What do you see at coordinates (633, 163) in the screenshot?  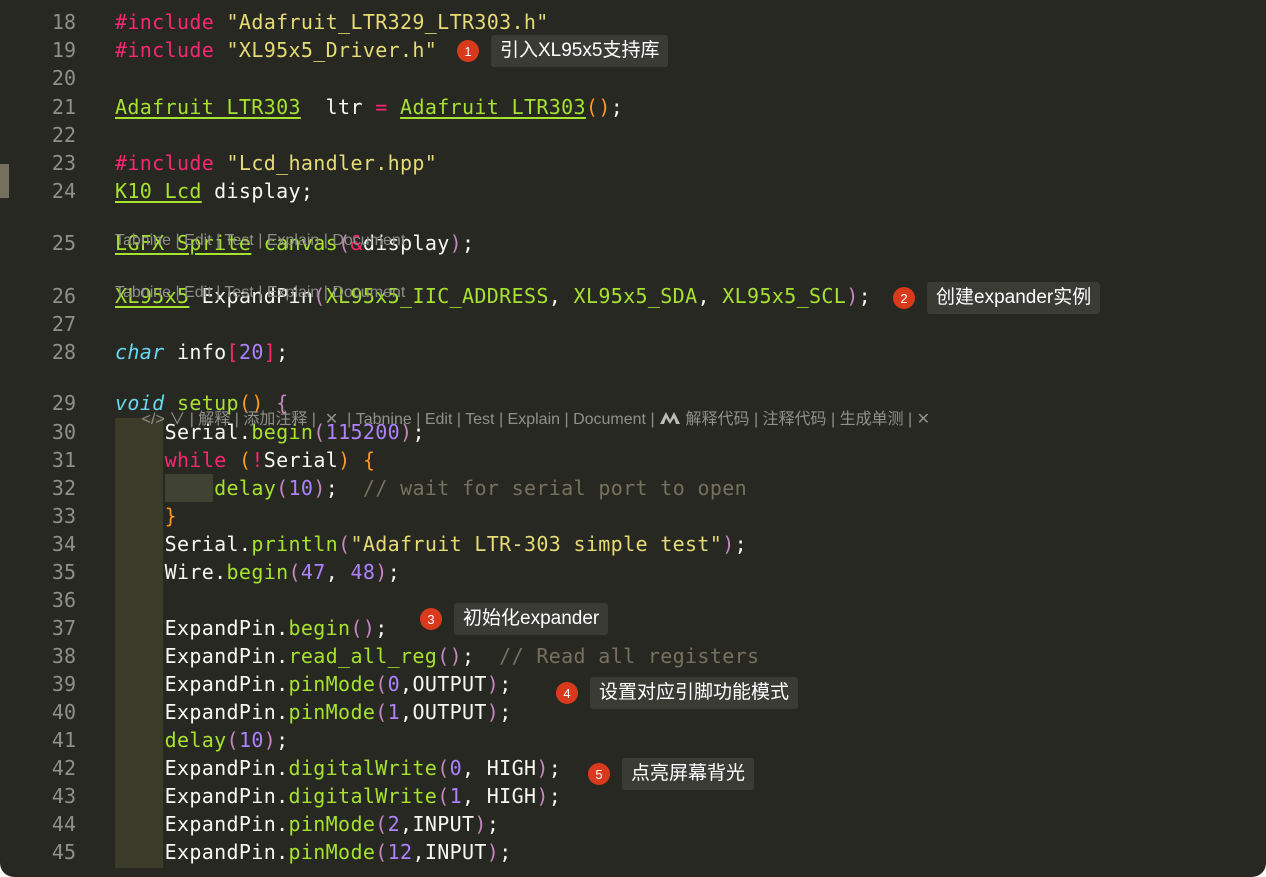 I see `code-line: 23 #include "Lcd_handler.hpp"` at bounding box center [633, 163].